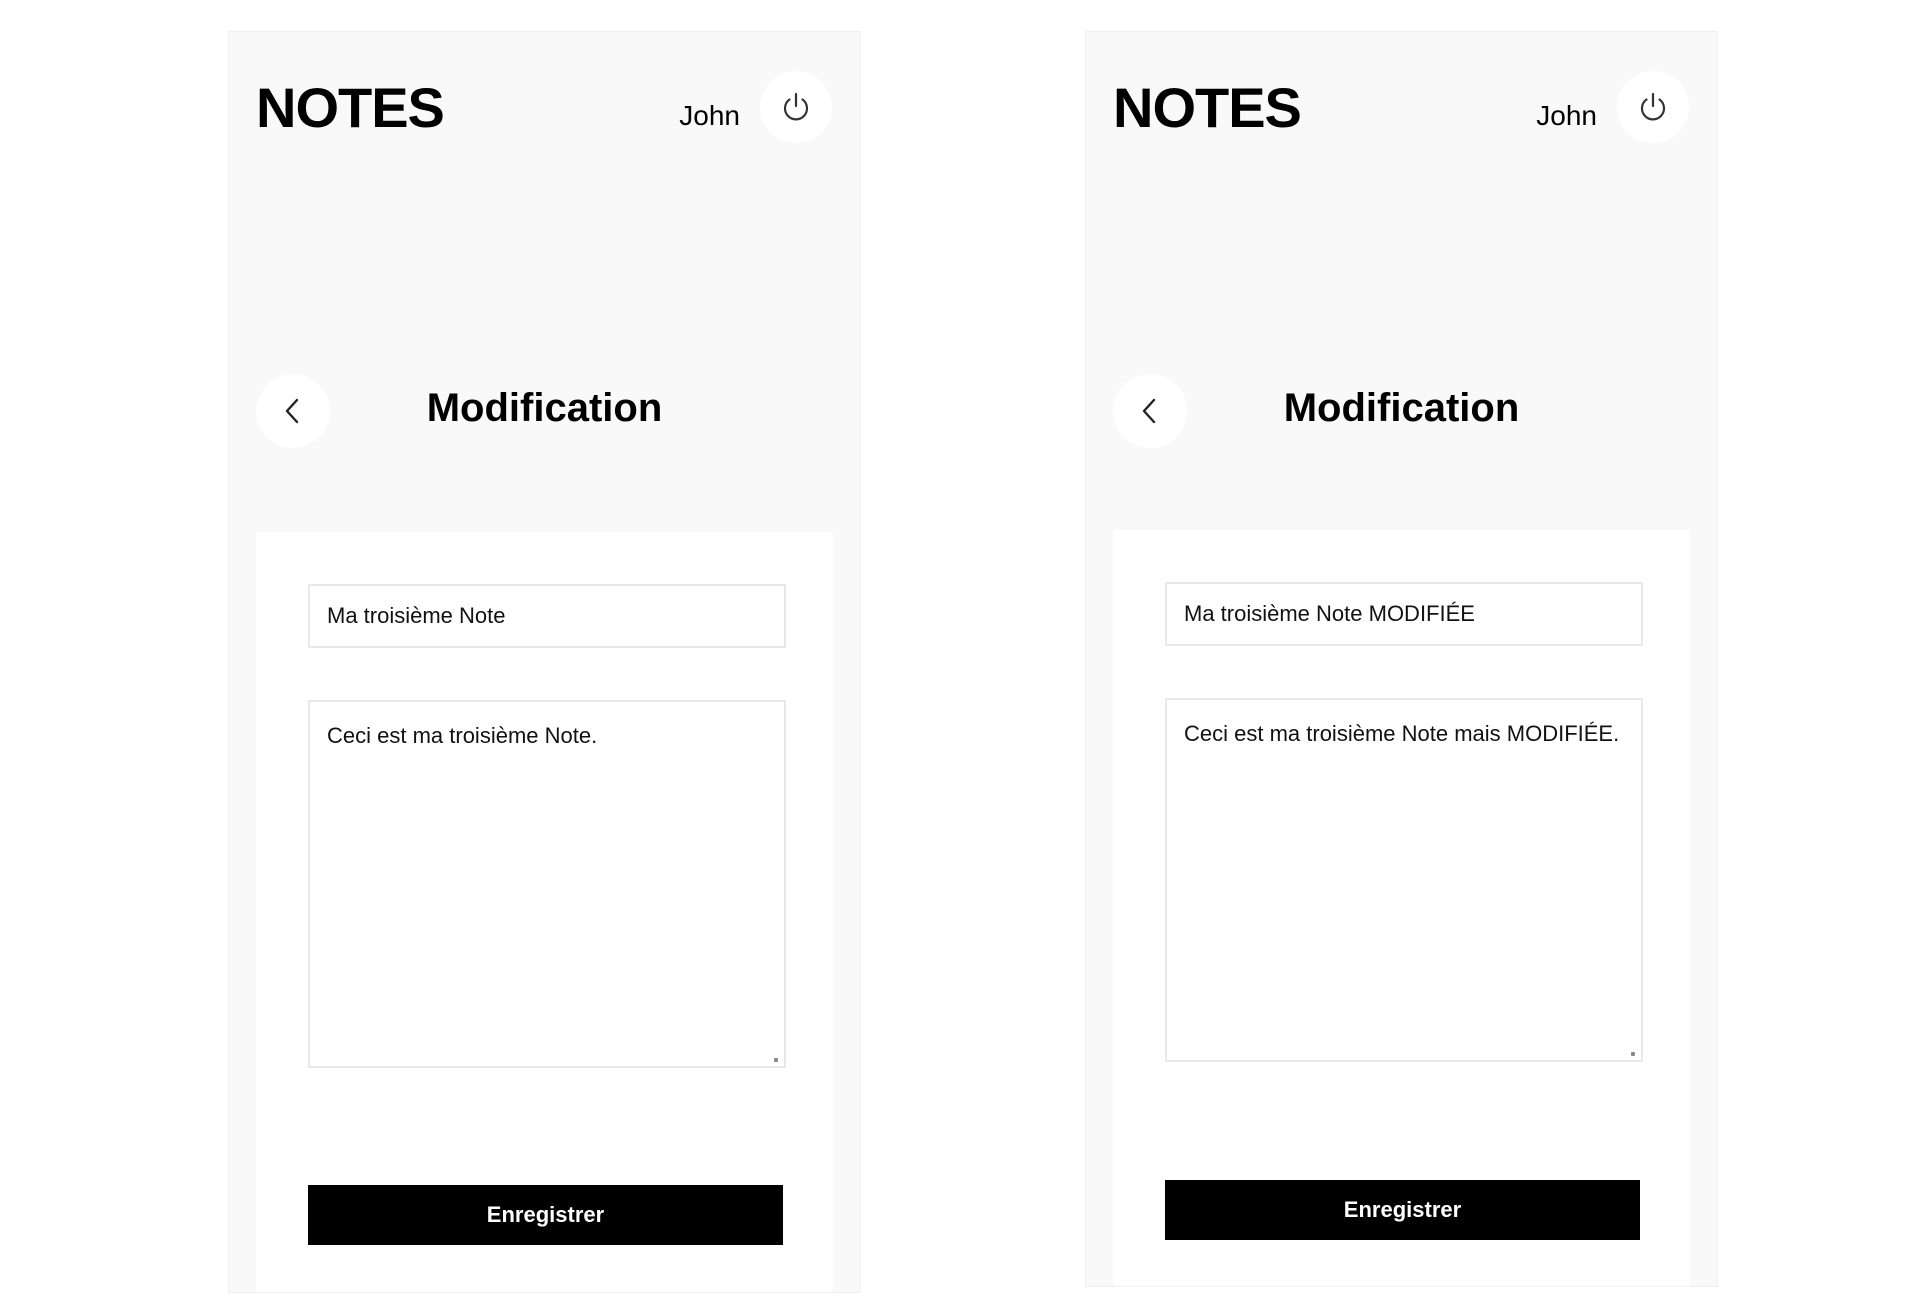 The height and width of the screenshot is (1300, 1920). Describe the element at coordinates (547, 884) in the screenshot. I see `note-content-textarea: Ceci est ma troisième Note.` at that location.